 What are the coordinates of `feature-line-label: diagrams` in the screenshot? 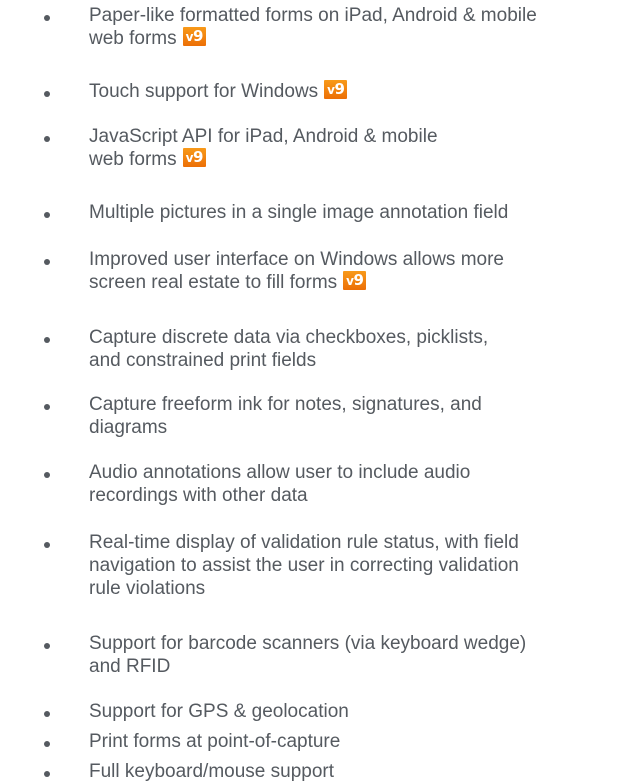 It's located at (128, 427).